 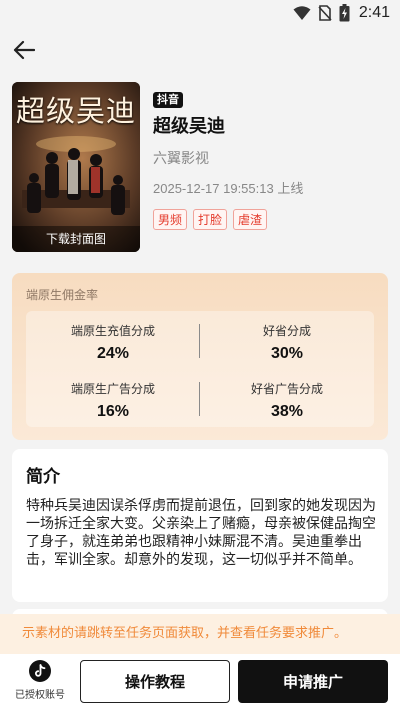 I want to click on notice-text: 示素材的请跳转至任务页面获取，并查看任务要求推广。, so click(x=185, y=633).